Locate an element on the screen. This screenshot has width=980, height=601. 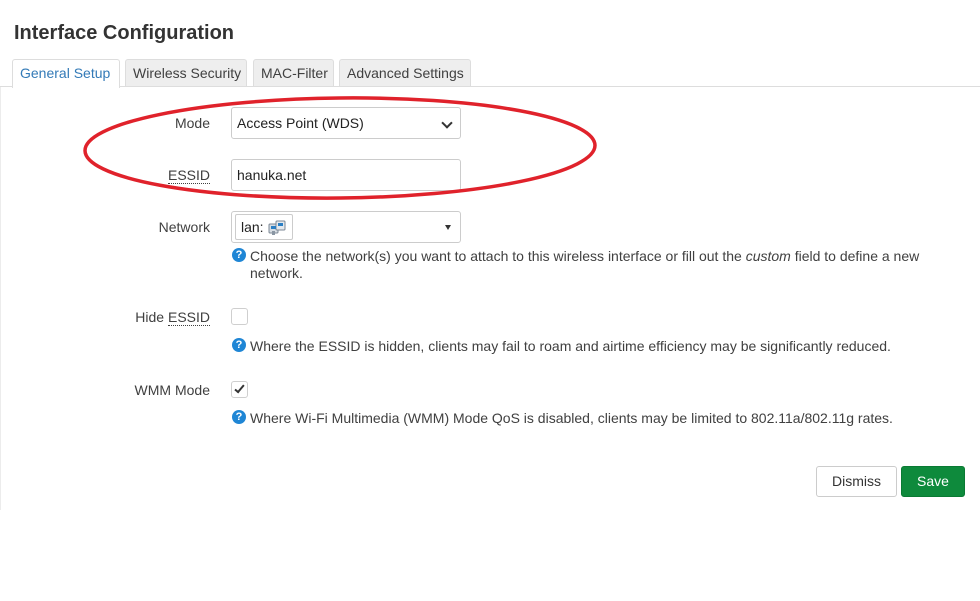
mode-select: Access Point (WDS) is located at coordinates (346, 123).